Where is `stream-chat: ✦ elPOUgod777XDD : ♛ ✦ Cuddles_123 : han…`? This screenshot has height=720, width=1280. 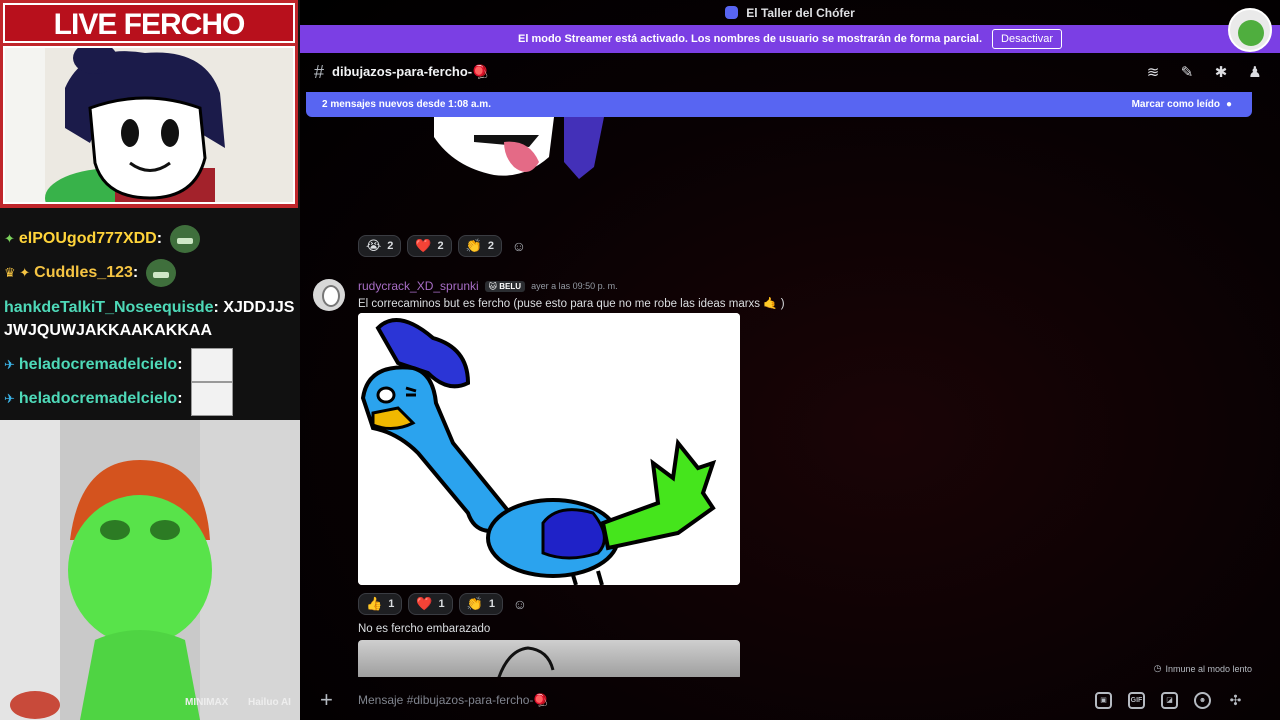
stream-chat: ✦ elPOUgod777XDD : ♛ ✦ Cuddles_123 : han… is located at coordinates (150, 314).